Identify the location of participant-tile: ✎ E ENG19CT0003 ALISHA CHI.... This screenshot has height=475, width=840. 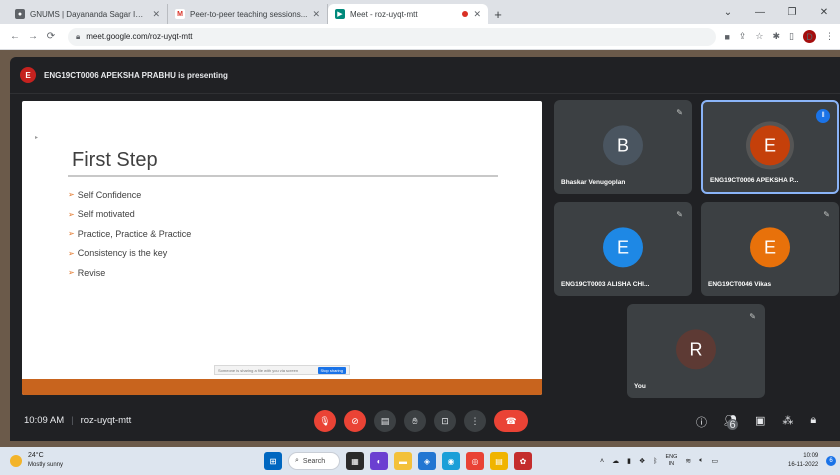
(623, 249).